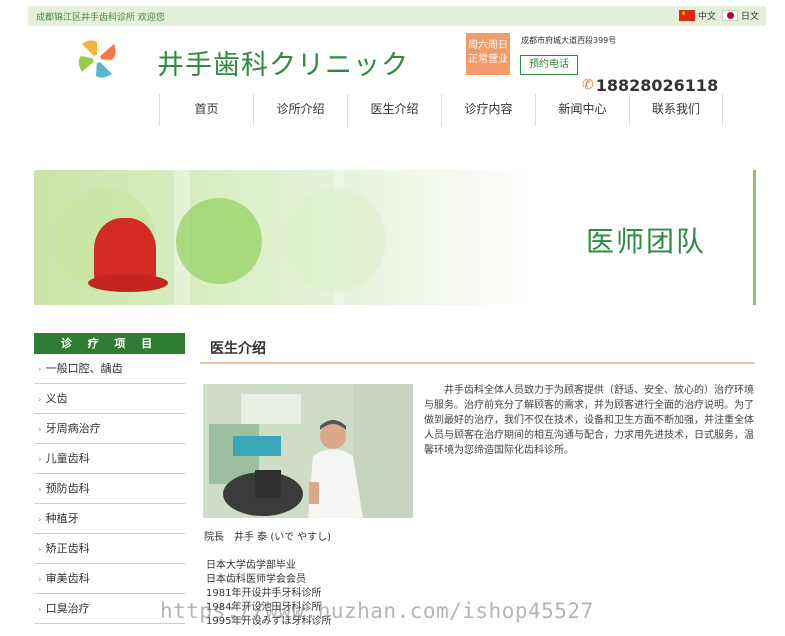 Image resolution: width=785 pixels, height=636 pixels. I want to click on nav-item-treatments: 诊疗内容, so click(488, 110).